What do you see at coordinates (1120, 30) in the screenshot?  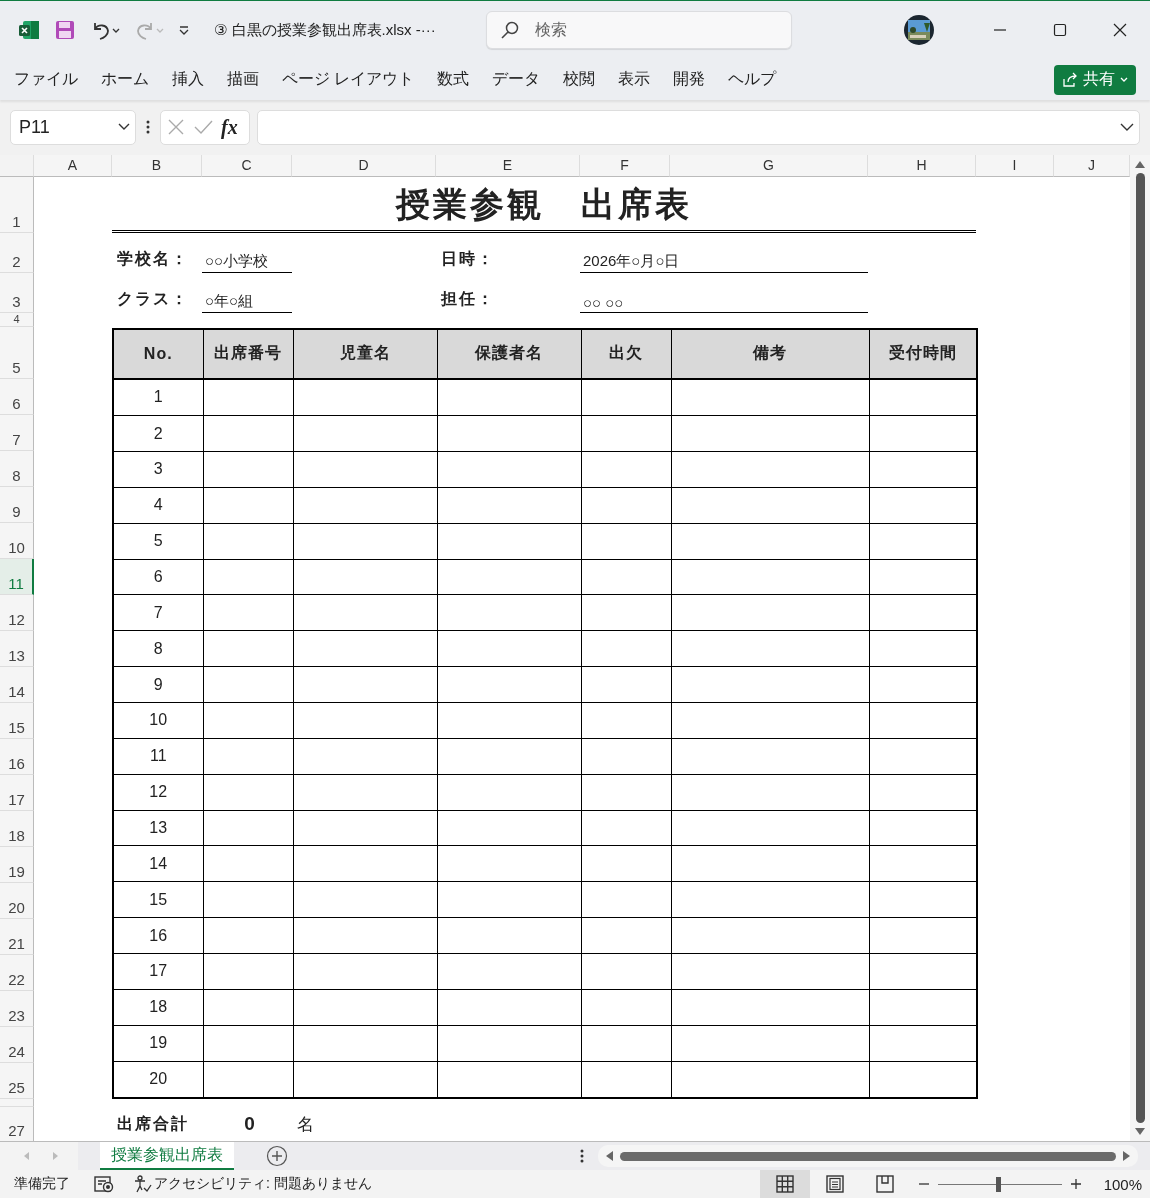 I see `close-icon` at bounding box center [1120, 30].